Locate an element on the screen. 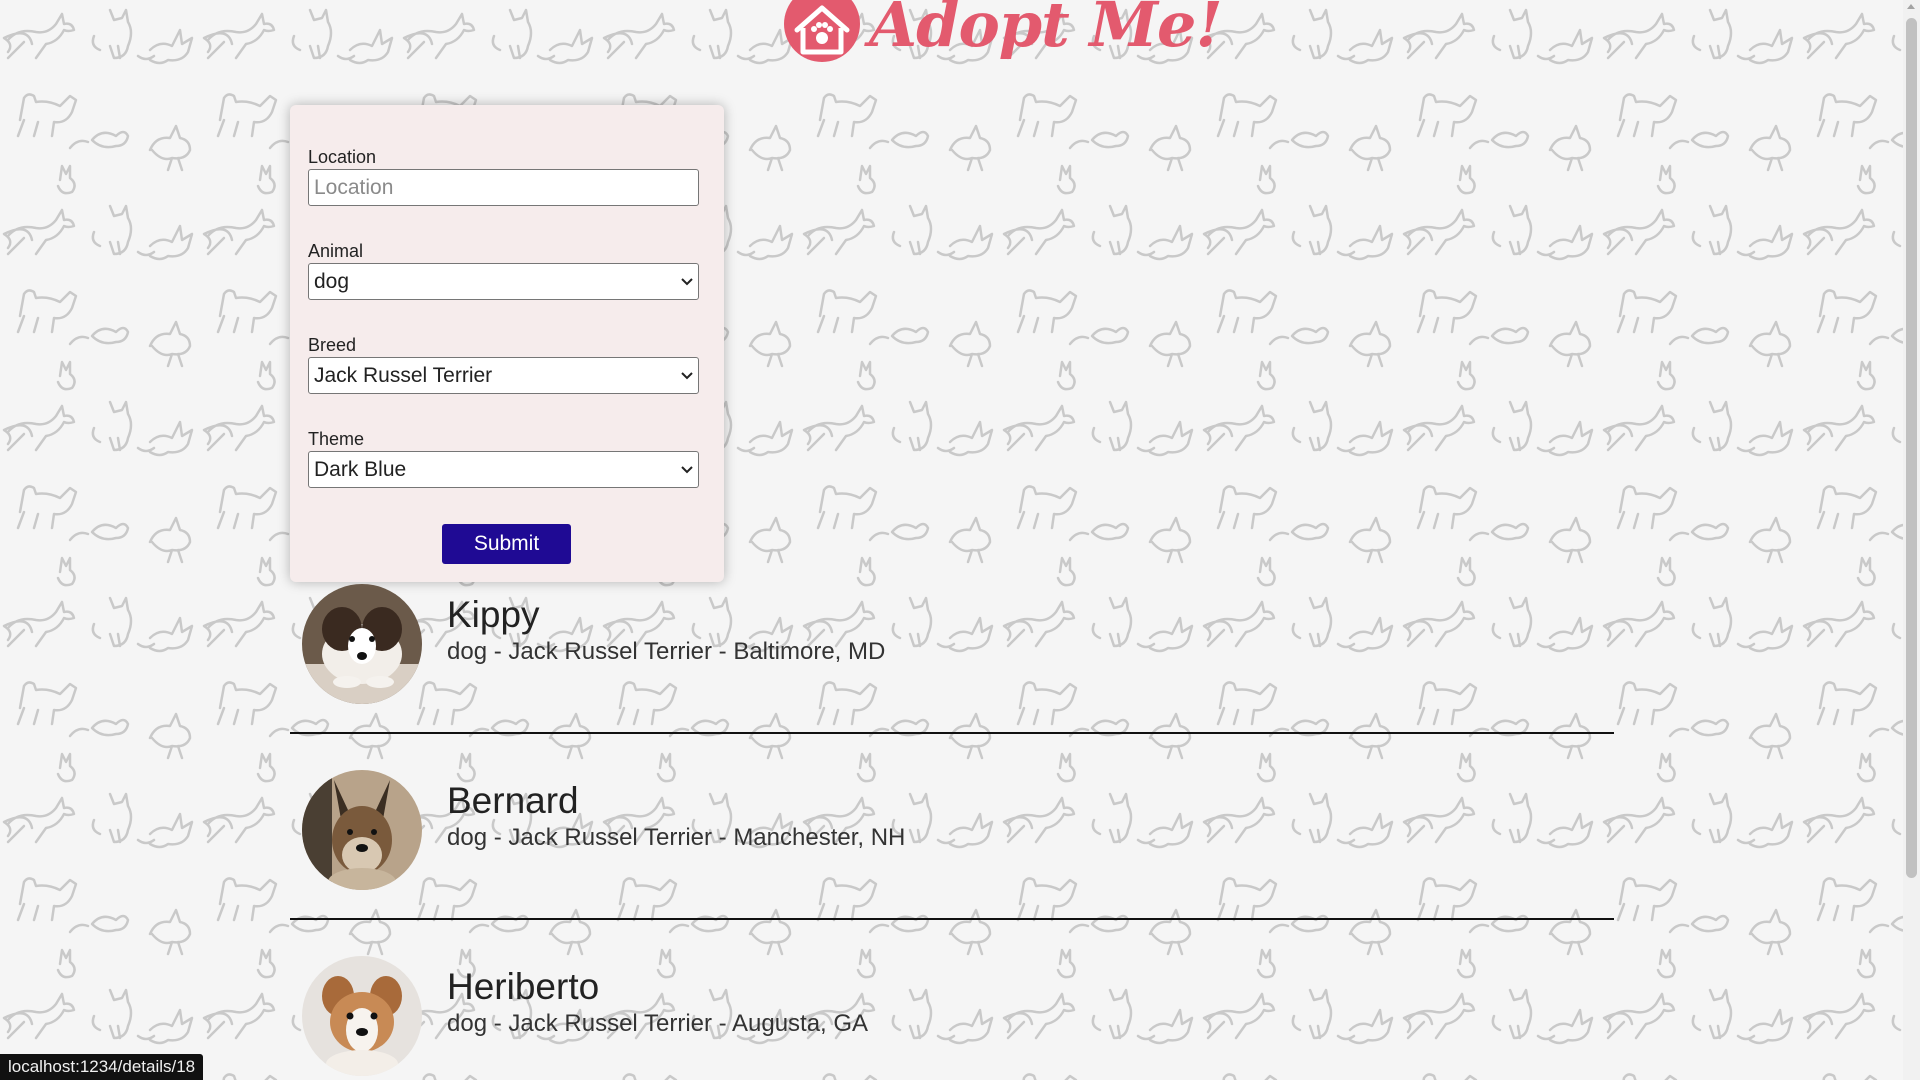 The image size is (1920, 1080). house-paw-icon is located at coordinates (822, 31).